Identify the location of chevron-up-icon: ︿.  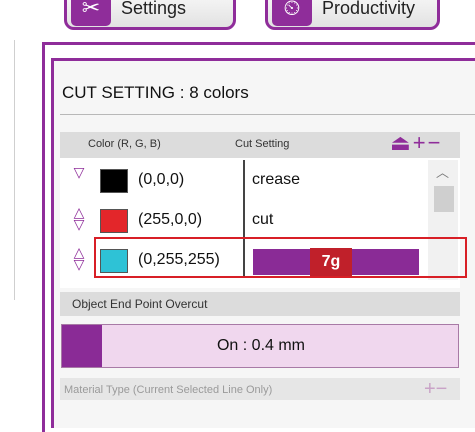
(442, 171).